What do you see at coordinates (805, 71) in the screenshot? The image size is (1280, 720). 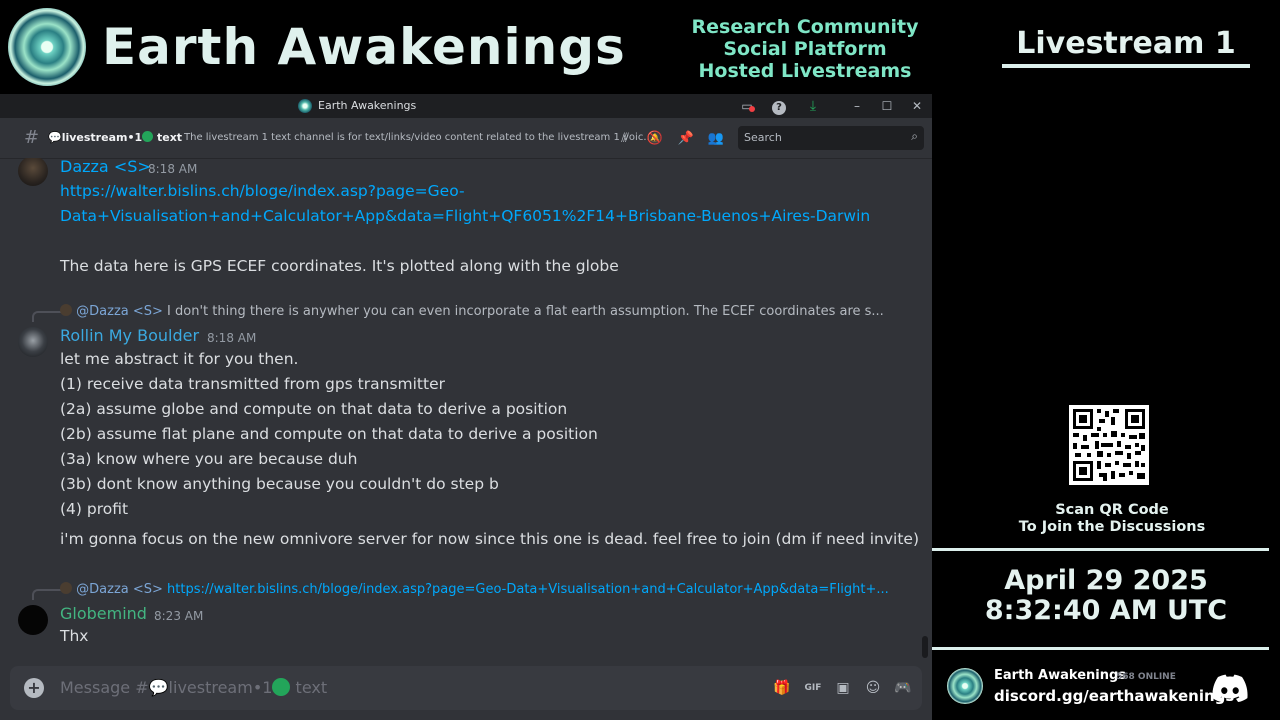 I see `promo-line: Hosted Livestreams` at bounding box center [805, 71].